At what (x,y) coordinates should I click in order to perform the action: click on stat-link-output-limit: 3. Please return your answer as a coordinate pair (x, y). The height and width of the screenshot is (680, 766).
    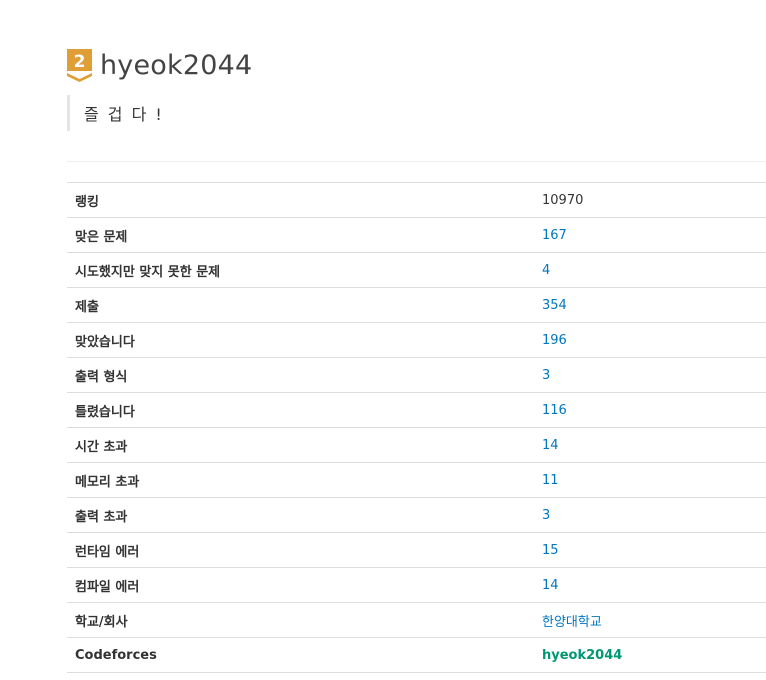
    Looking at the image, I should click on (546, 515).